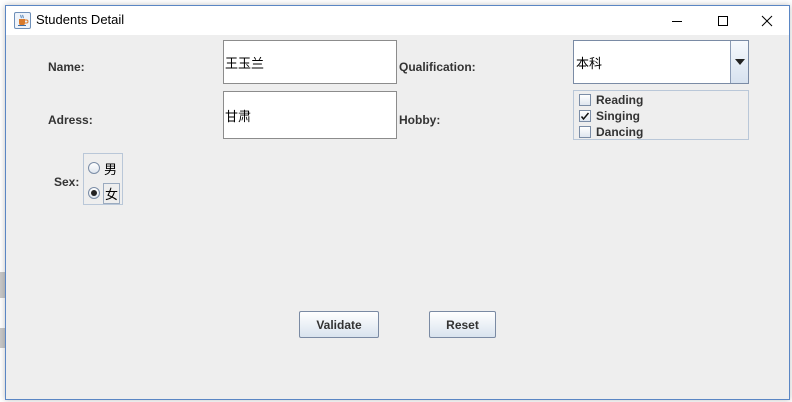 The width and height of the screenshot is (792, 402). What do you see at coordinates (661, 115) in the screenshot?
I see `hobby-group: Reading Singing Dancing` at bounding box center [661, 115].